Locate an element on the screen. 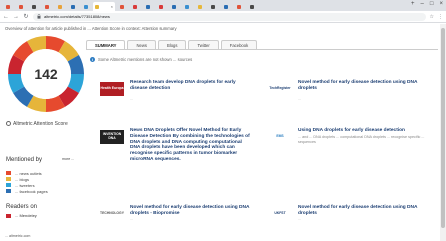 The height and width of the screenshot is (241, 446). source-logo: Health Europa is located at coordinates (112, 89).